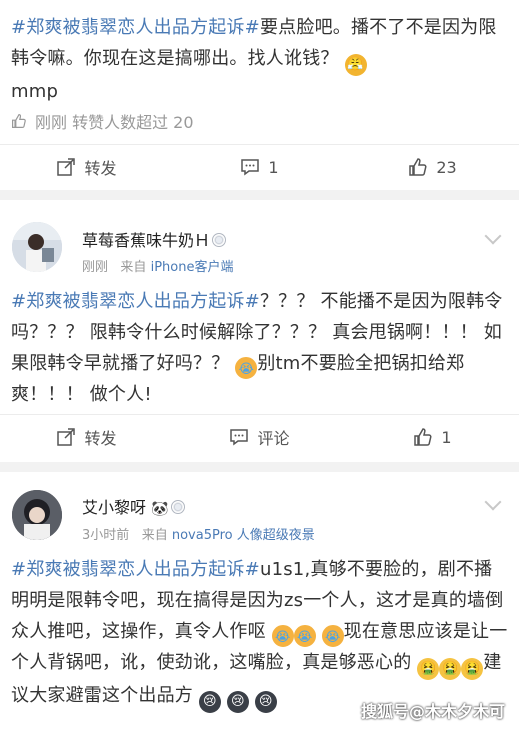  What do you see at coordinates (432, 167) in the screenshot?
I see `like-button: 23` at bounding box center [432, 167].